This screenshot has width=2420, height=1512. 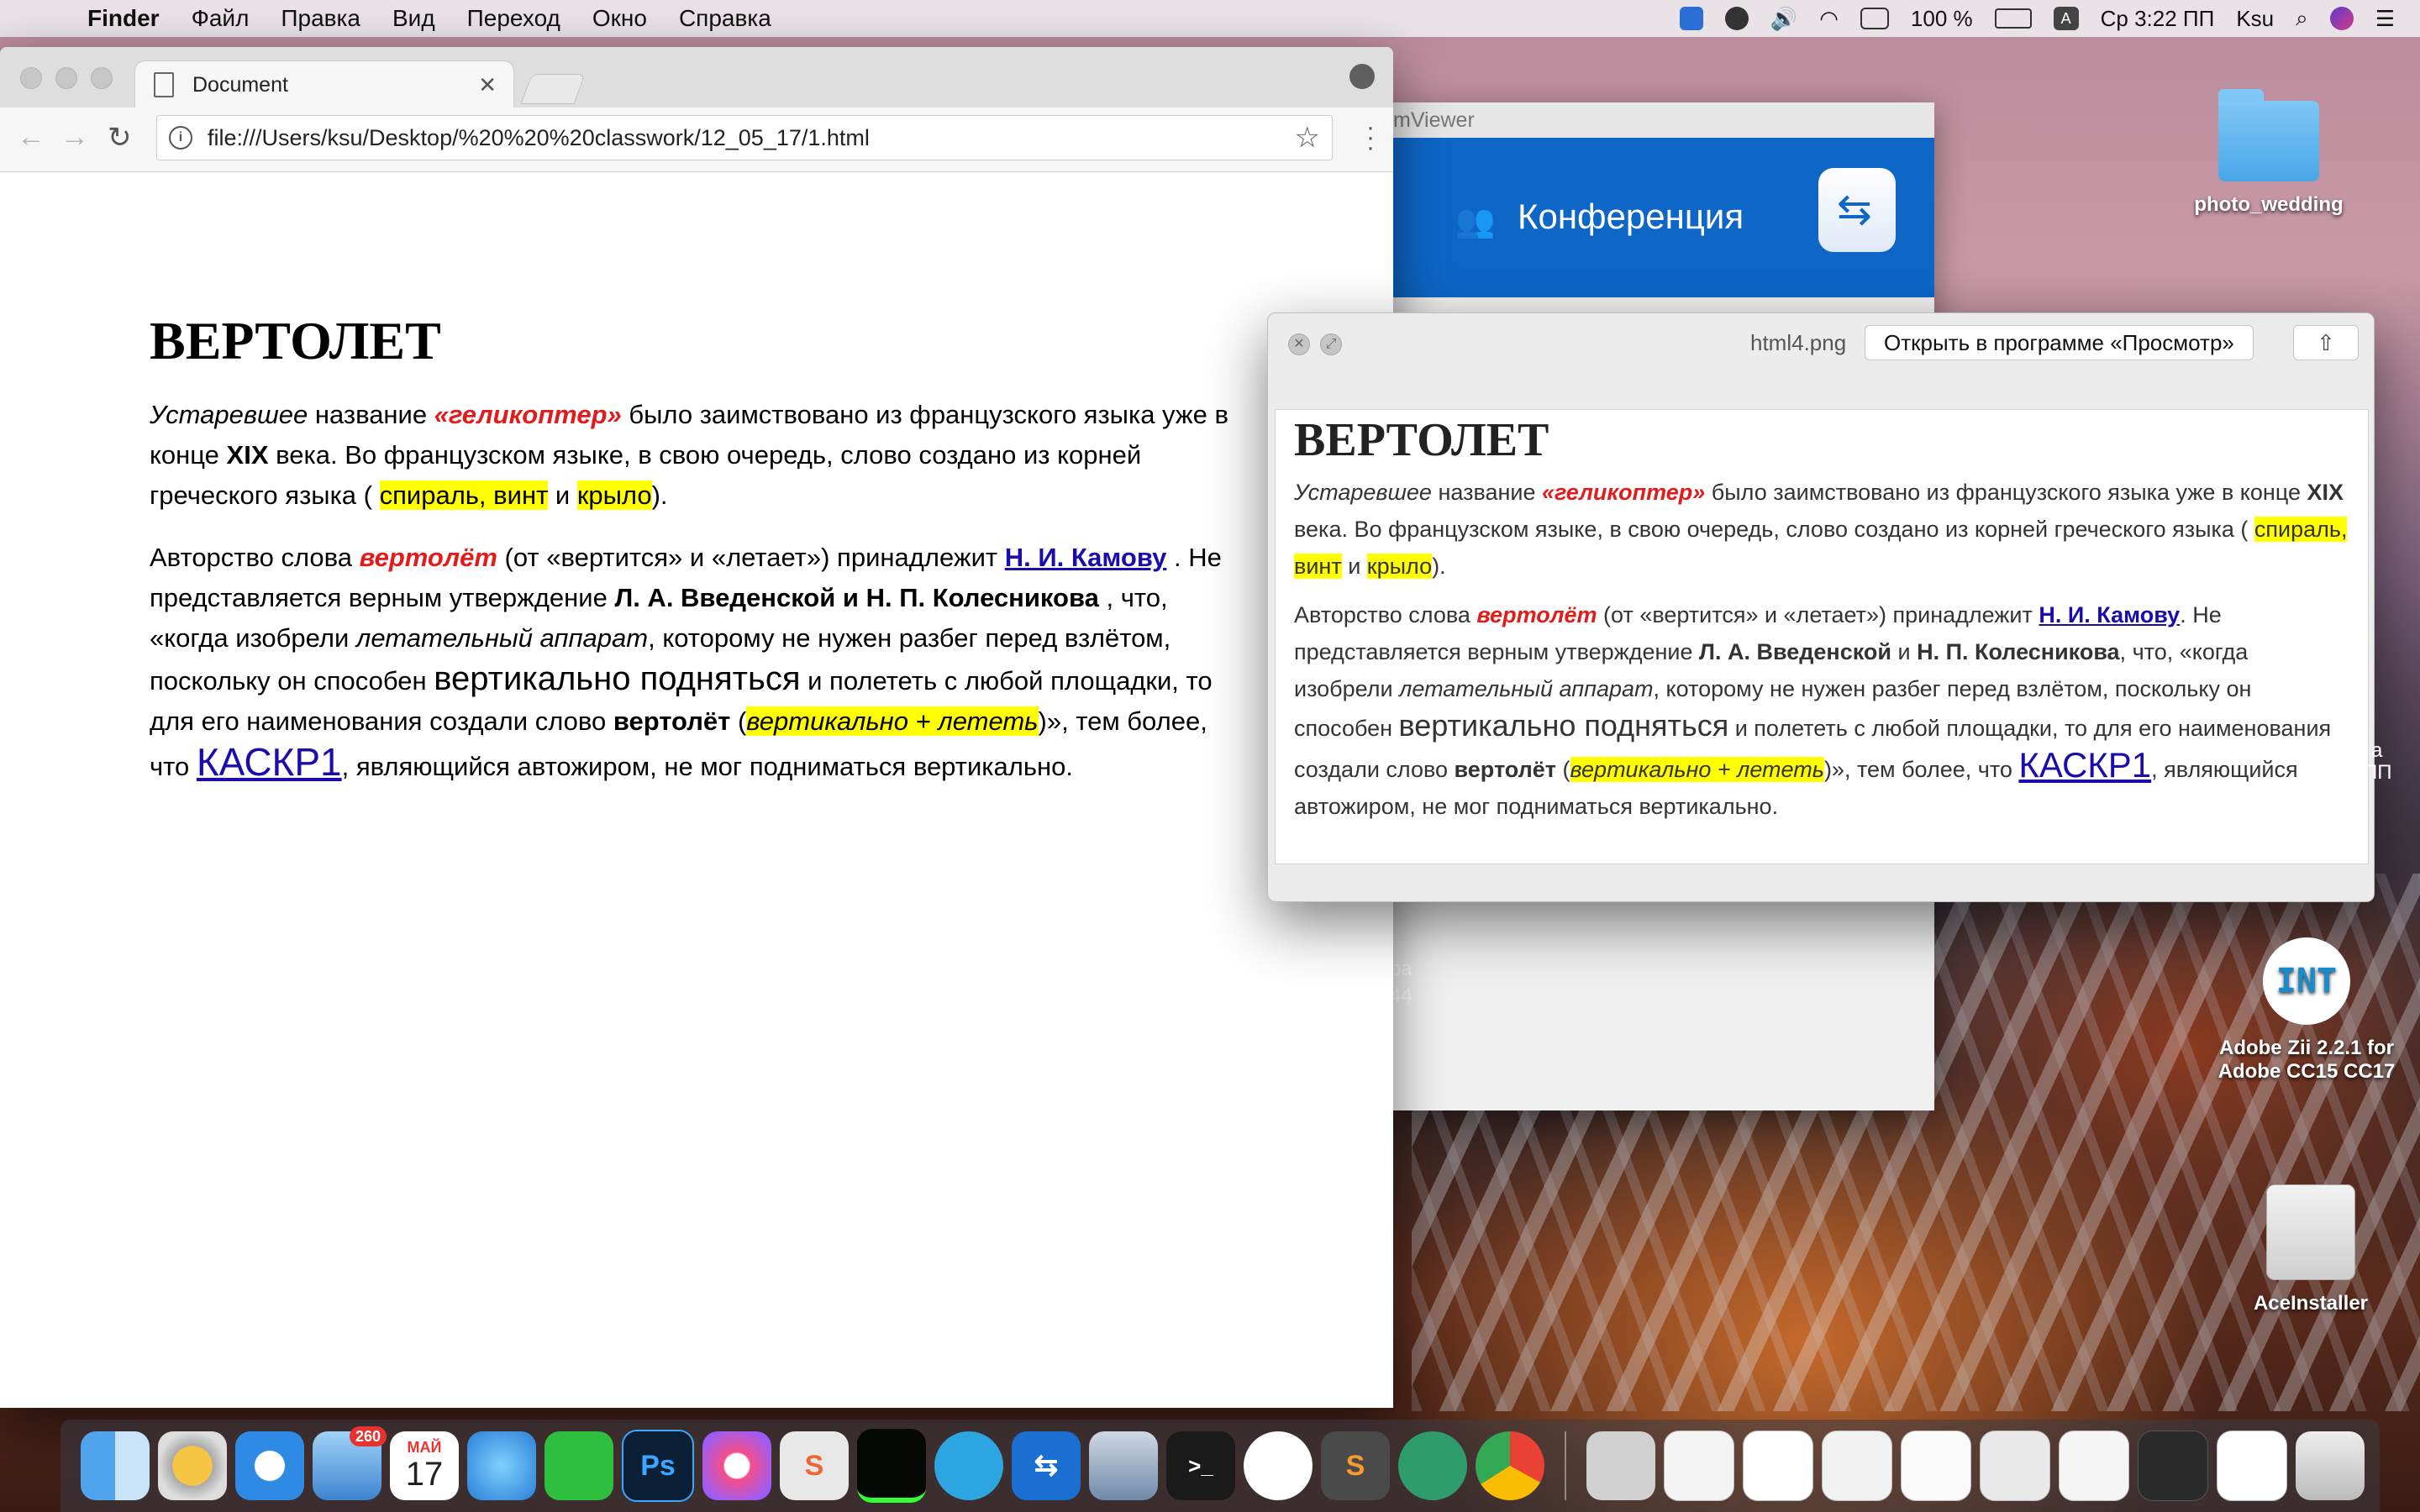 What do you see at coordinates (192, 1465) in the screenshot?
I see `chrome-canary-icon` at bounding box center [192, 1465].